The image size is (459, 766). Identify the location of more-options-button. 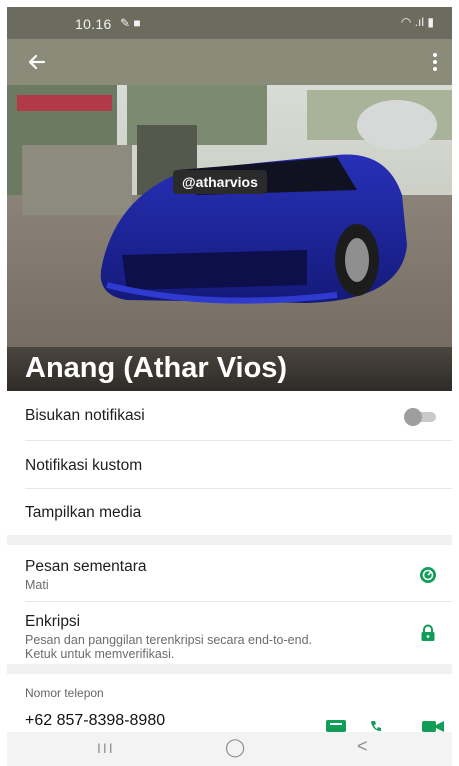
(435, 62).